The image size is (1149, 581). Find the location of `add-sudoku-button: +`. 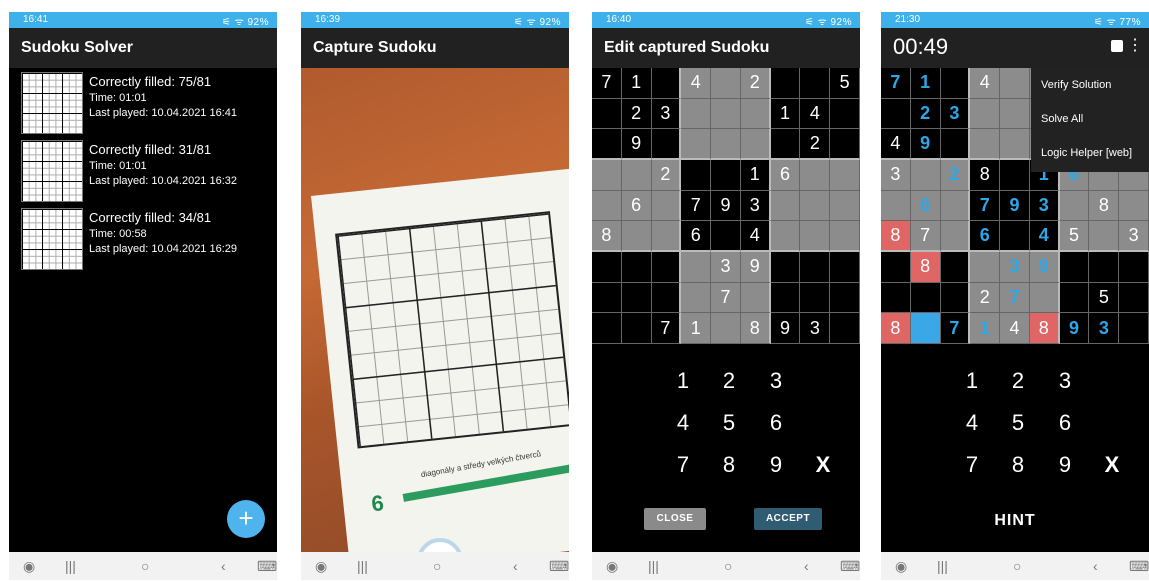

add-sudoku-button: + is located at coordinates (246, 519).